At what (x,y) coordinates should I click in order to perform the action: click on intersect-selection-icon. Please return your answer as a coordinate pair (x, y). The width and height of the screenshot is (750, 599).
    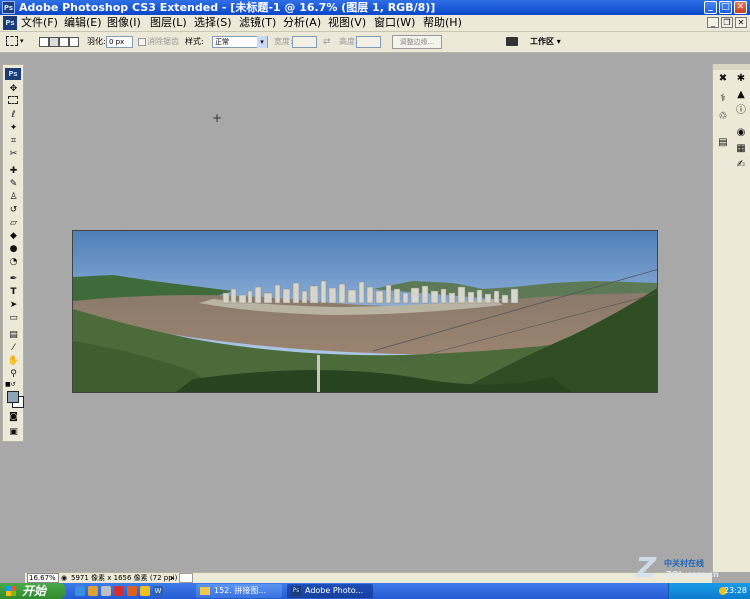
    Looking at the image, I should click on (74, 42).